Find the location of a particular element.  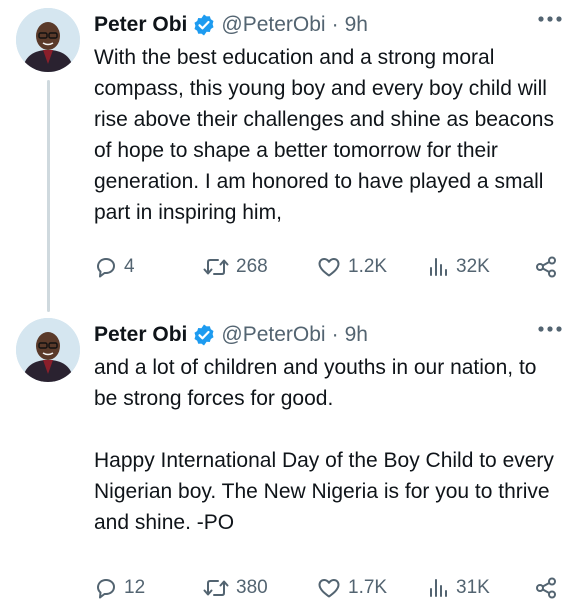

views-button: 31K is located at coordinates (458, 588).